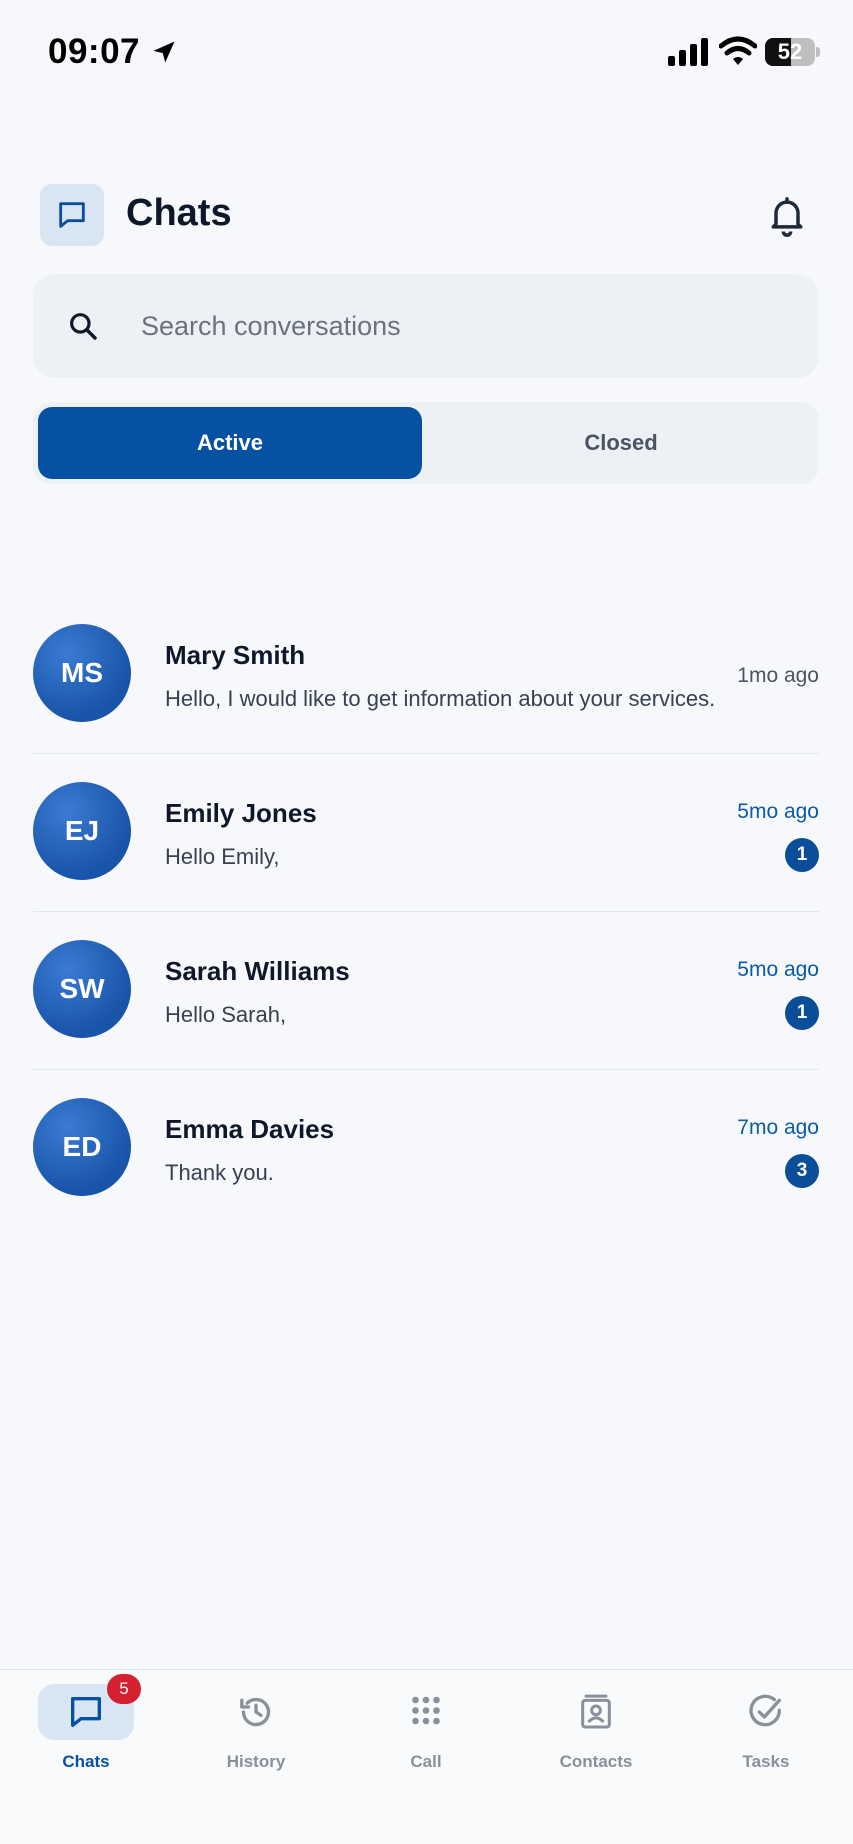 The height and width of the screenshot is (1844, 853). Describe the element at coordinates (596, 1712) in the screenshot. I see `contacts-icon` at that location.